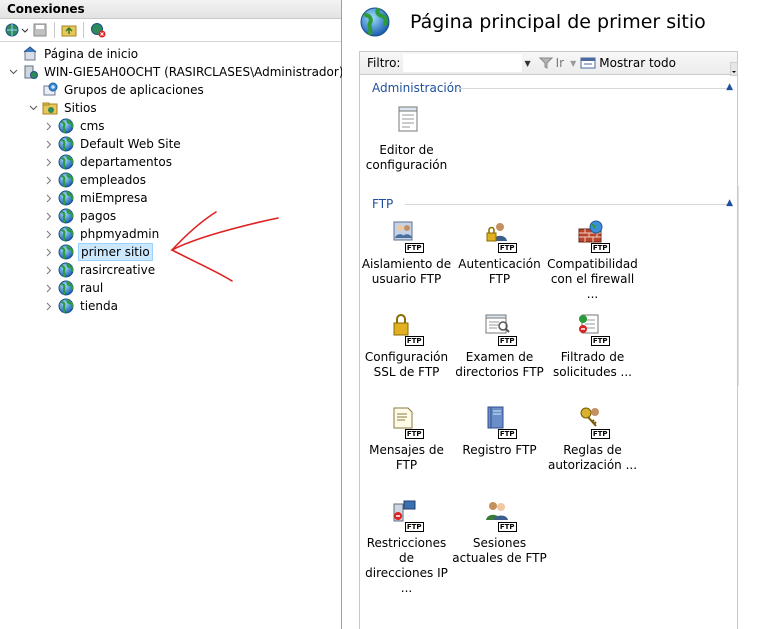  I want to click on tree-item: tienda, so click(82, 306).